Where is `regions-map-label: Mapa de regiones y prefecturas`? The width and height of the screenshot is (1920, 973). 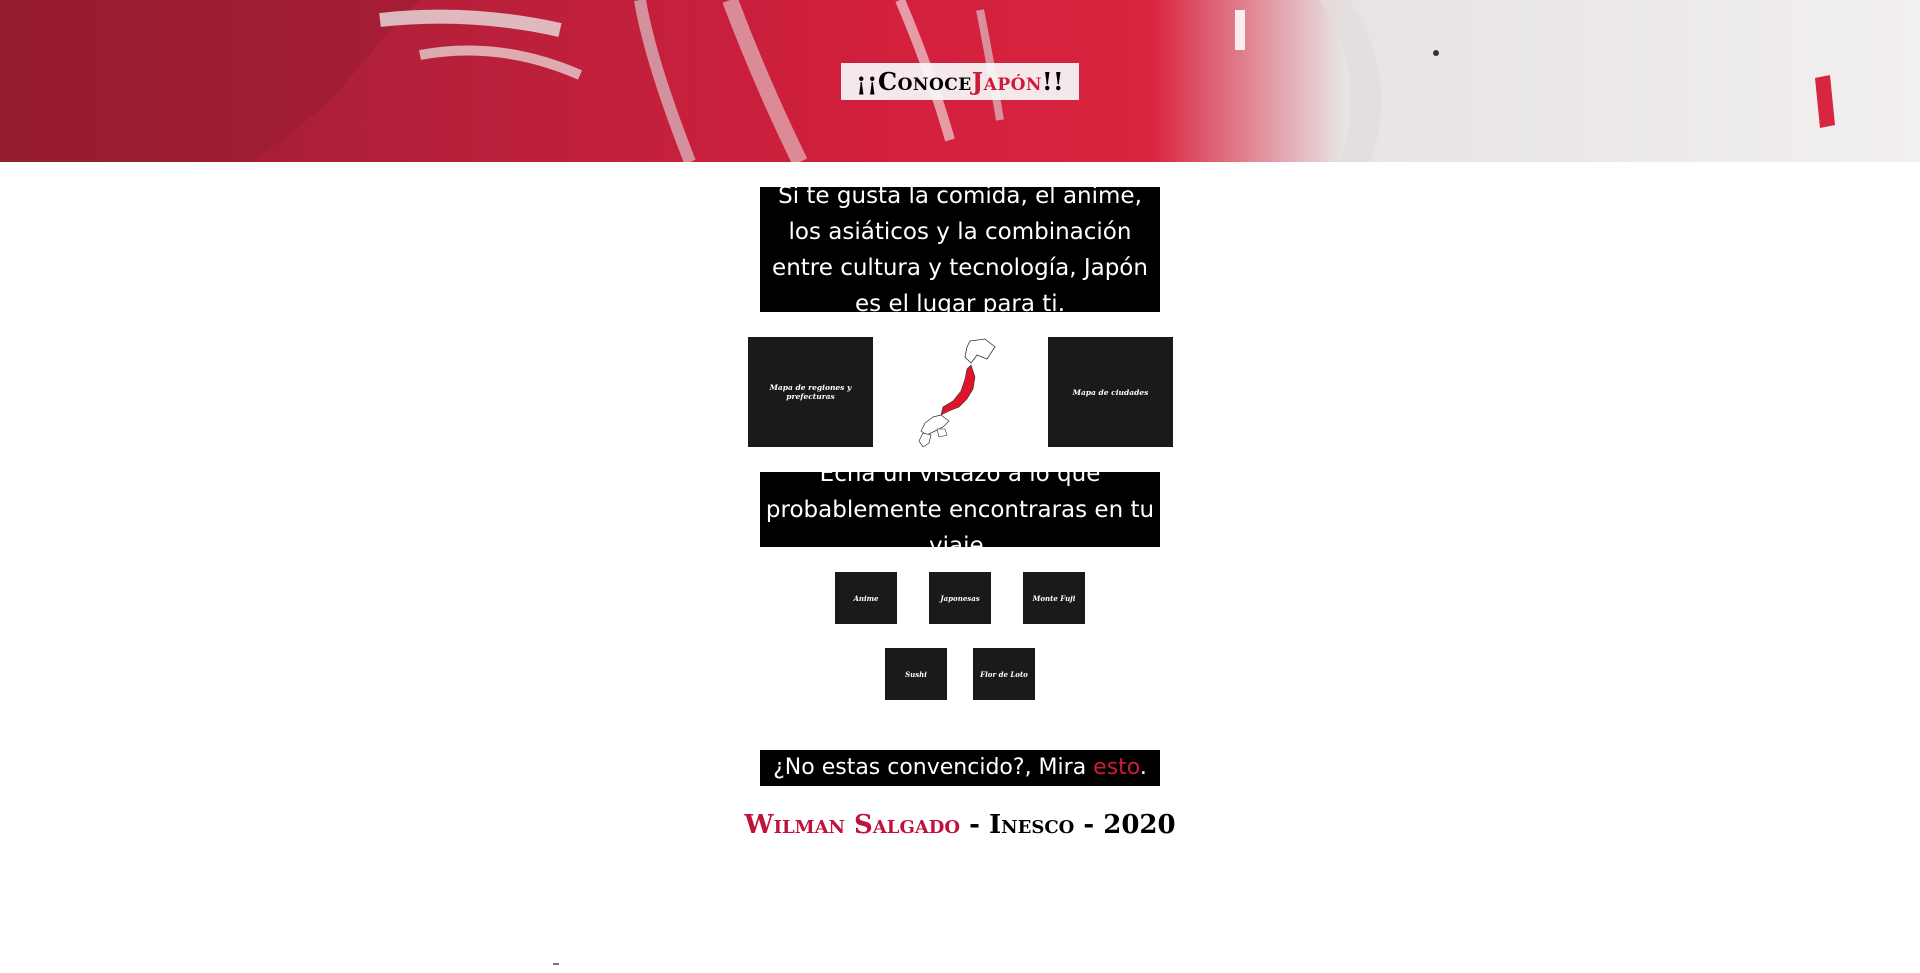
regions-map-label: Mapa de regiones y prefecturas is located at coordinates (810, 392).